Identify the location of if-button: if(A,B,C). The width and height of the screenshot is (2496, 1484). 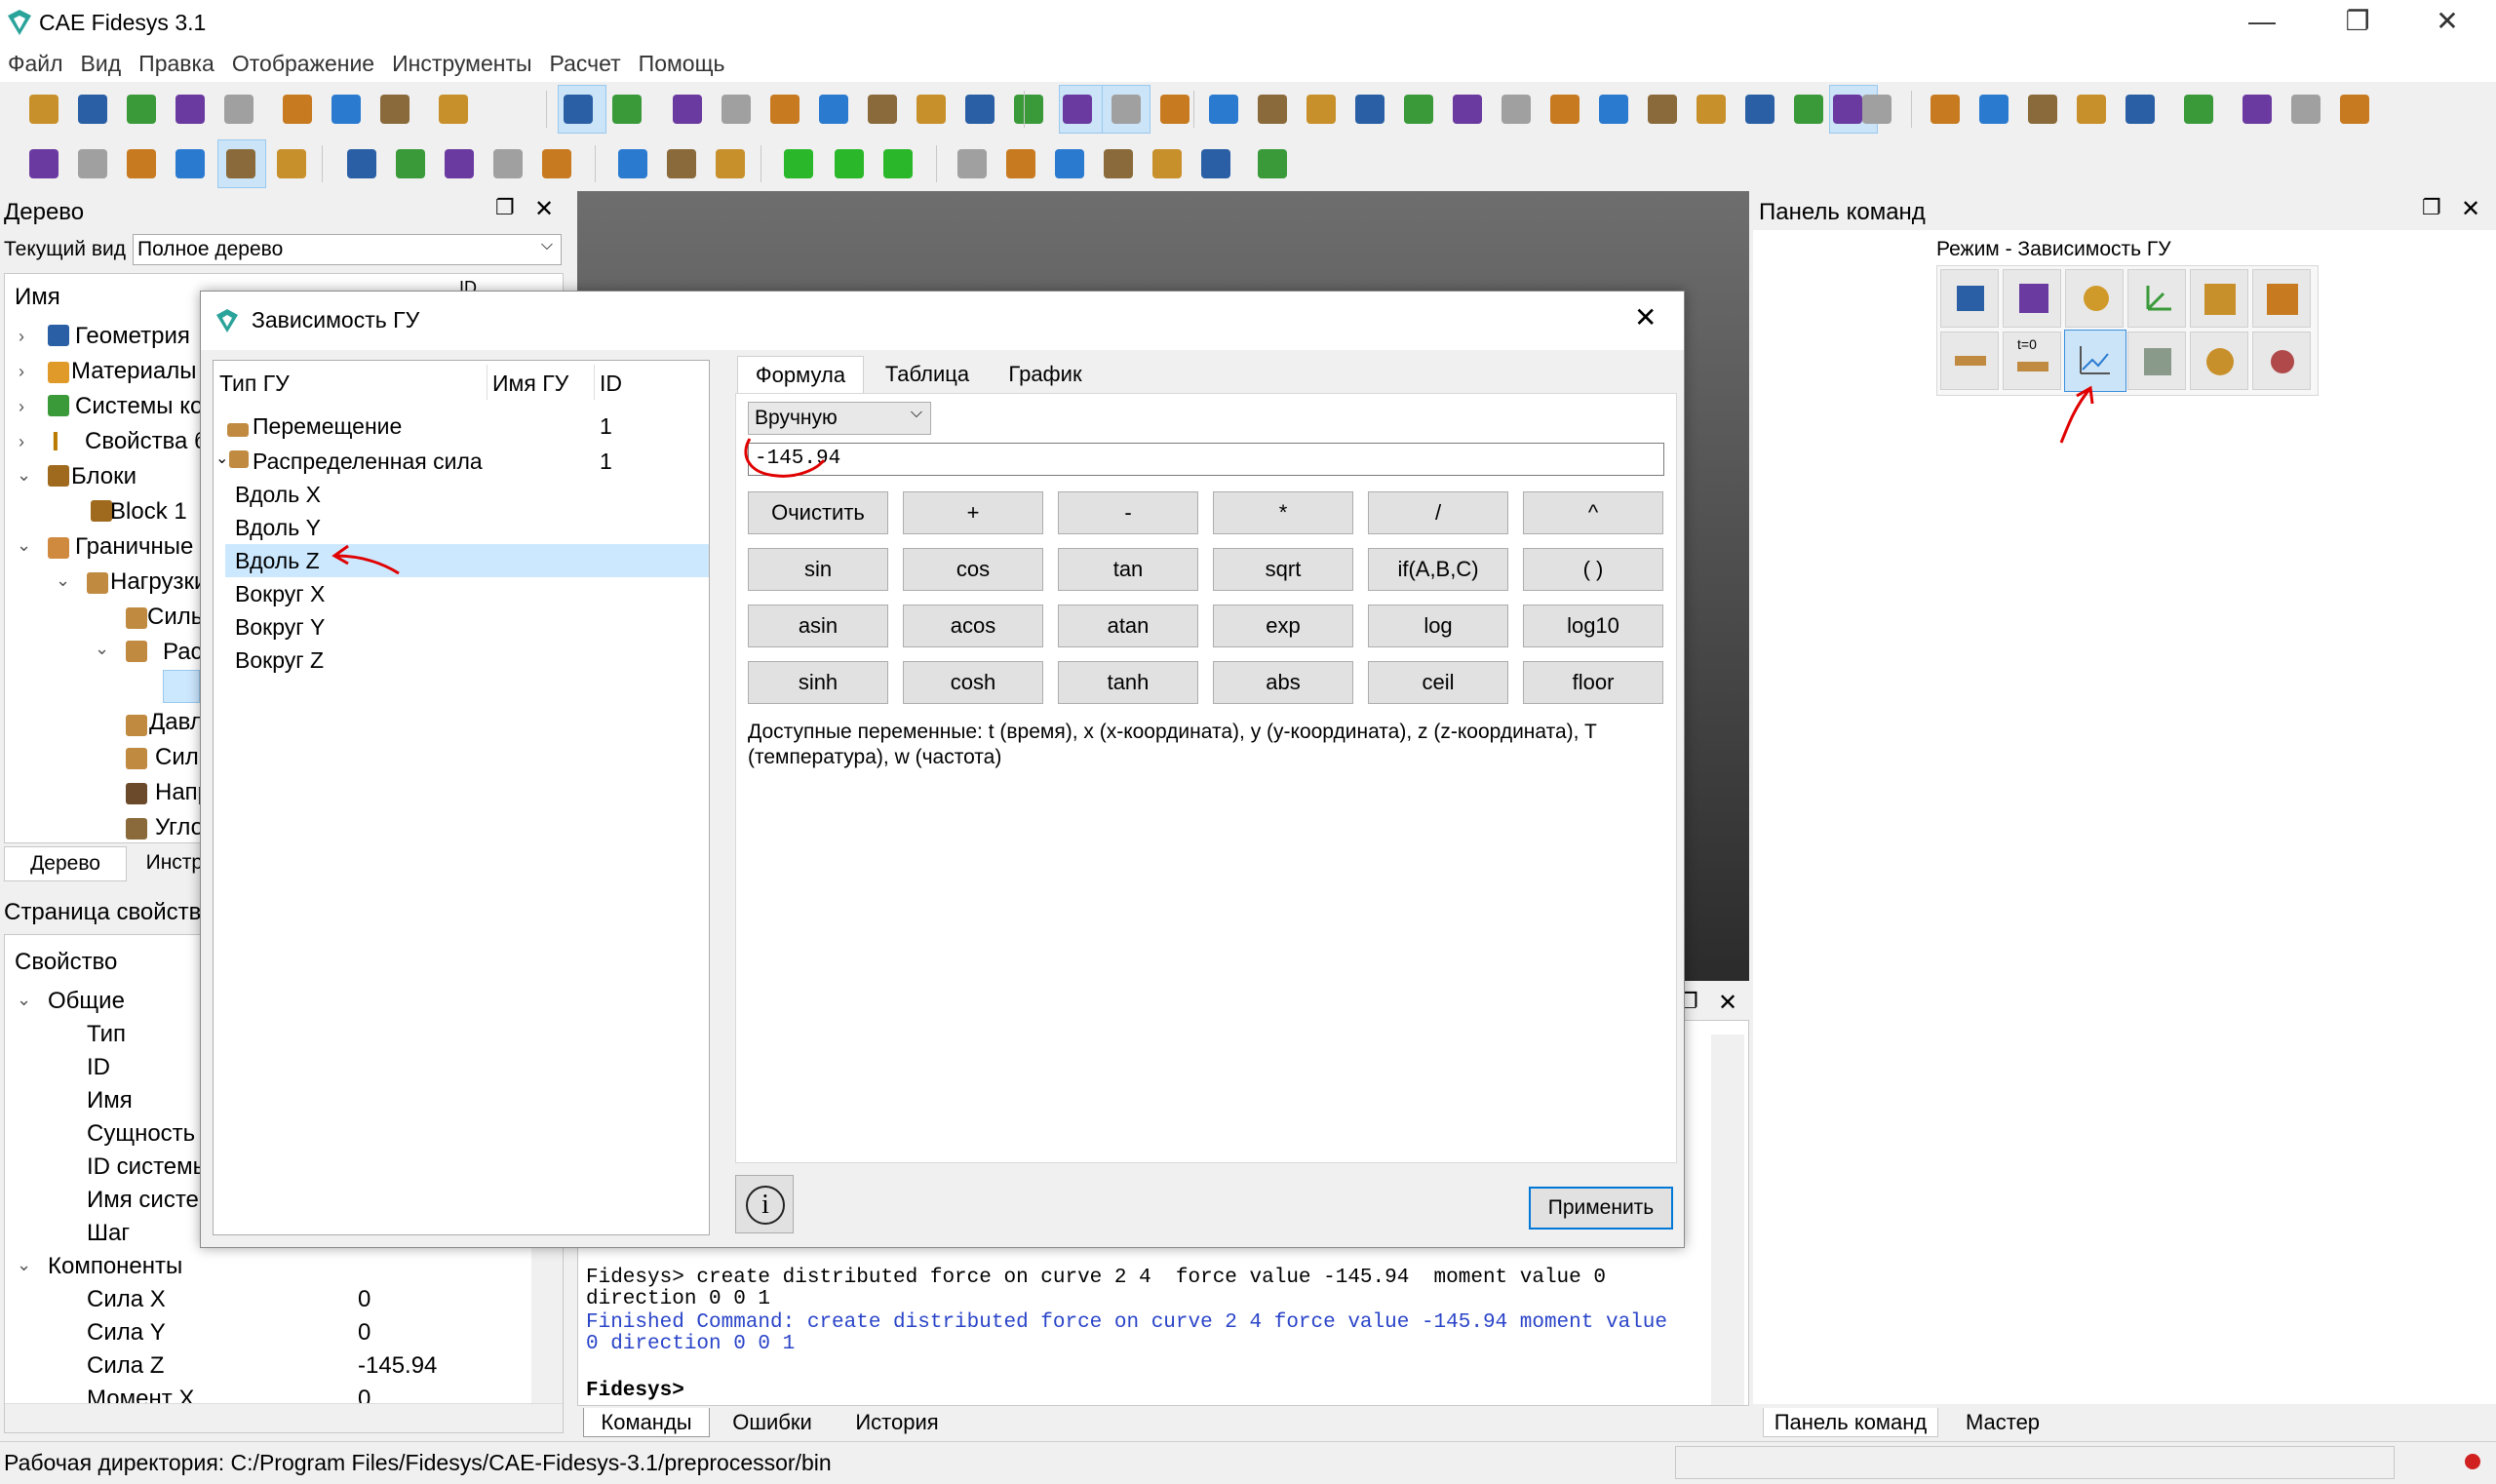
(1438, 569).